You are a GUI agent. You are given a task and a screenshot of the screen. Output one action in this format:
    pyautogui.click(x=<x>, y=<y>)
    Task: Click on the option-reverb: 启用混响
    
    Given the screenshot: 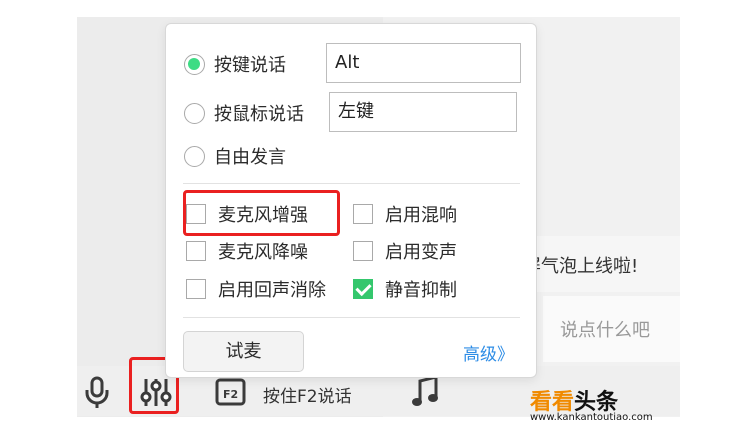 What is the action you would take?
    pyautogui.click(x=405, y=214)
    